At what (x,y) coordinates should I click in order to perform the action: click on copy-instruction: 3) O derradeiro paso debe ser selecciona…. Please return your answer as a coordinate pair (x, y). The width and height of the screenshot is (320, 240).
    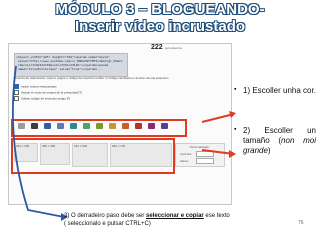
    Looking at the image, I should click on (188, 220).